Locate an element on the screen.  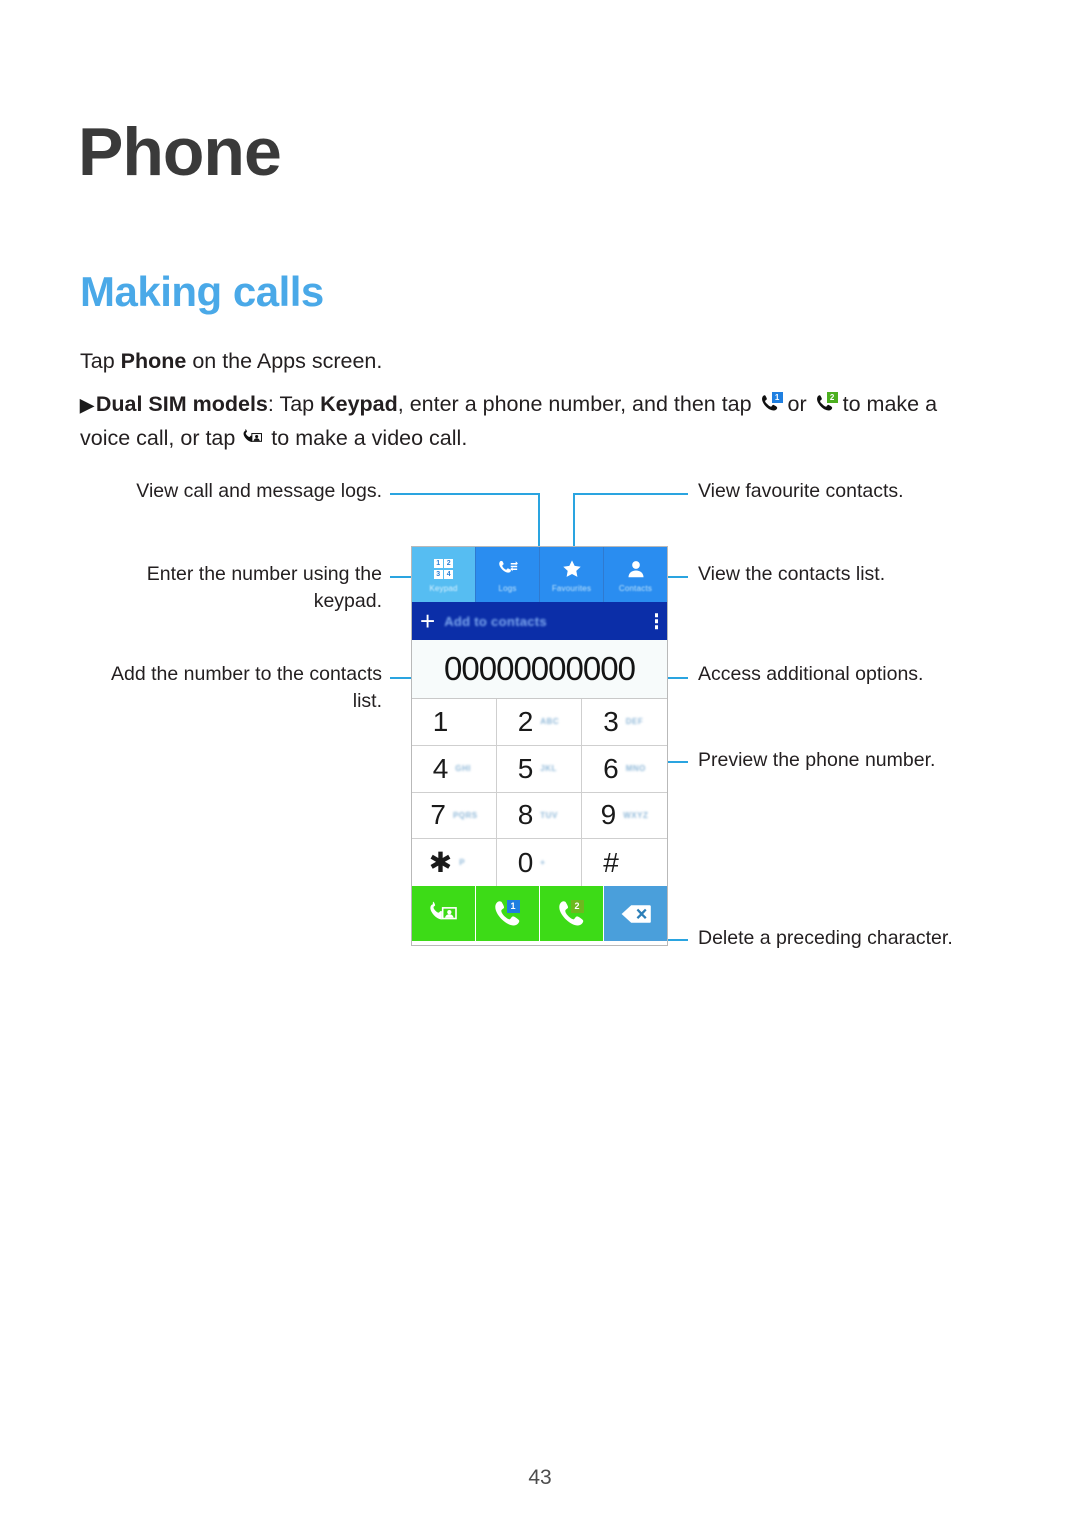
leader-favourites-horizontal is located at coordinates (630, 494).